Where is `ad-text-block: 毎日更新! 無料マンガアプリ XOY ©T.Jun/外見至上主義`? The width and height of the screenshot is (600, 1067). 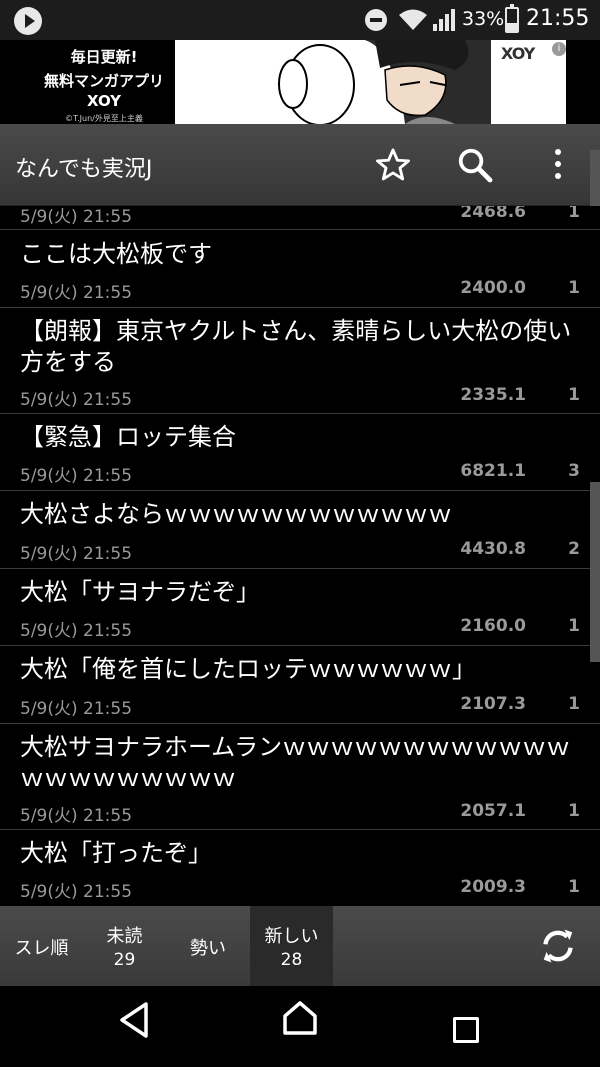 ad-text-block: 毎日更新! 無料マンガアプリ XOY ©T.Jun/外見至上主義 is located at coordinates (104, 82).